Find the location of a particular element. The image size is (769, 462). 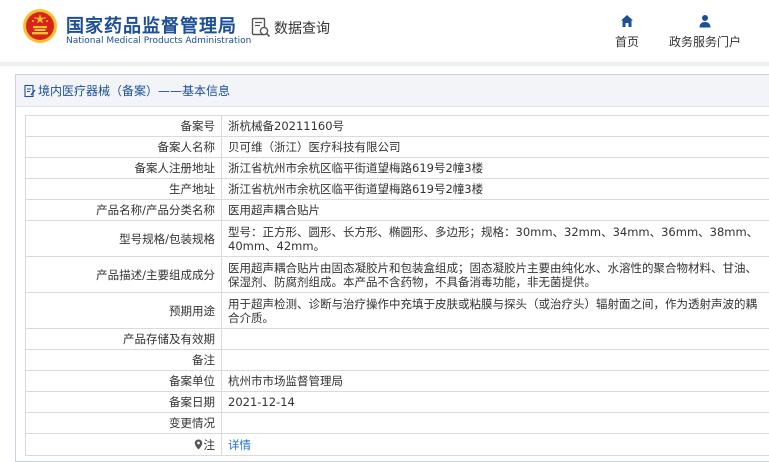

nav-home: 首页 is located at coordinates (627, 32).